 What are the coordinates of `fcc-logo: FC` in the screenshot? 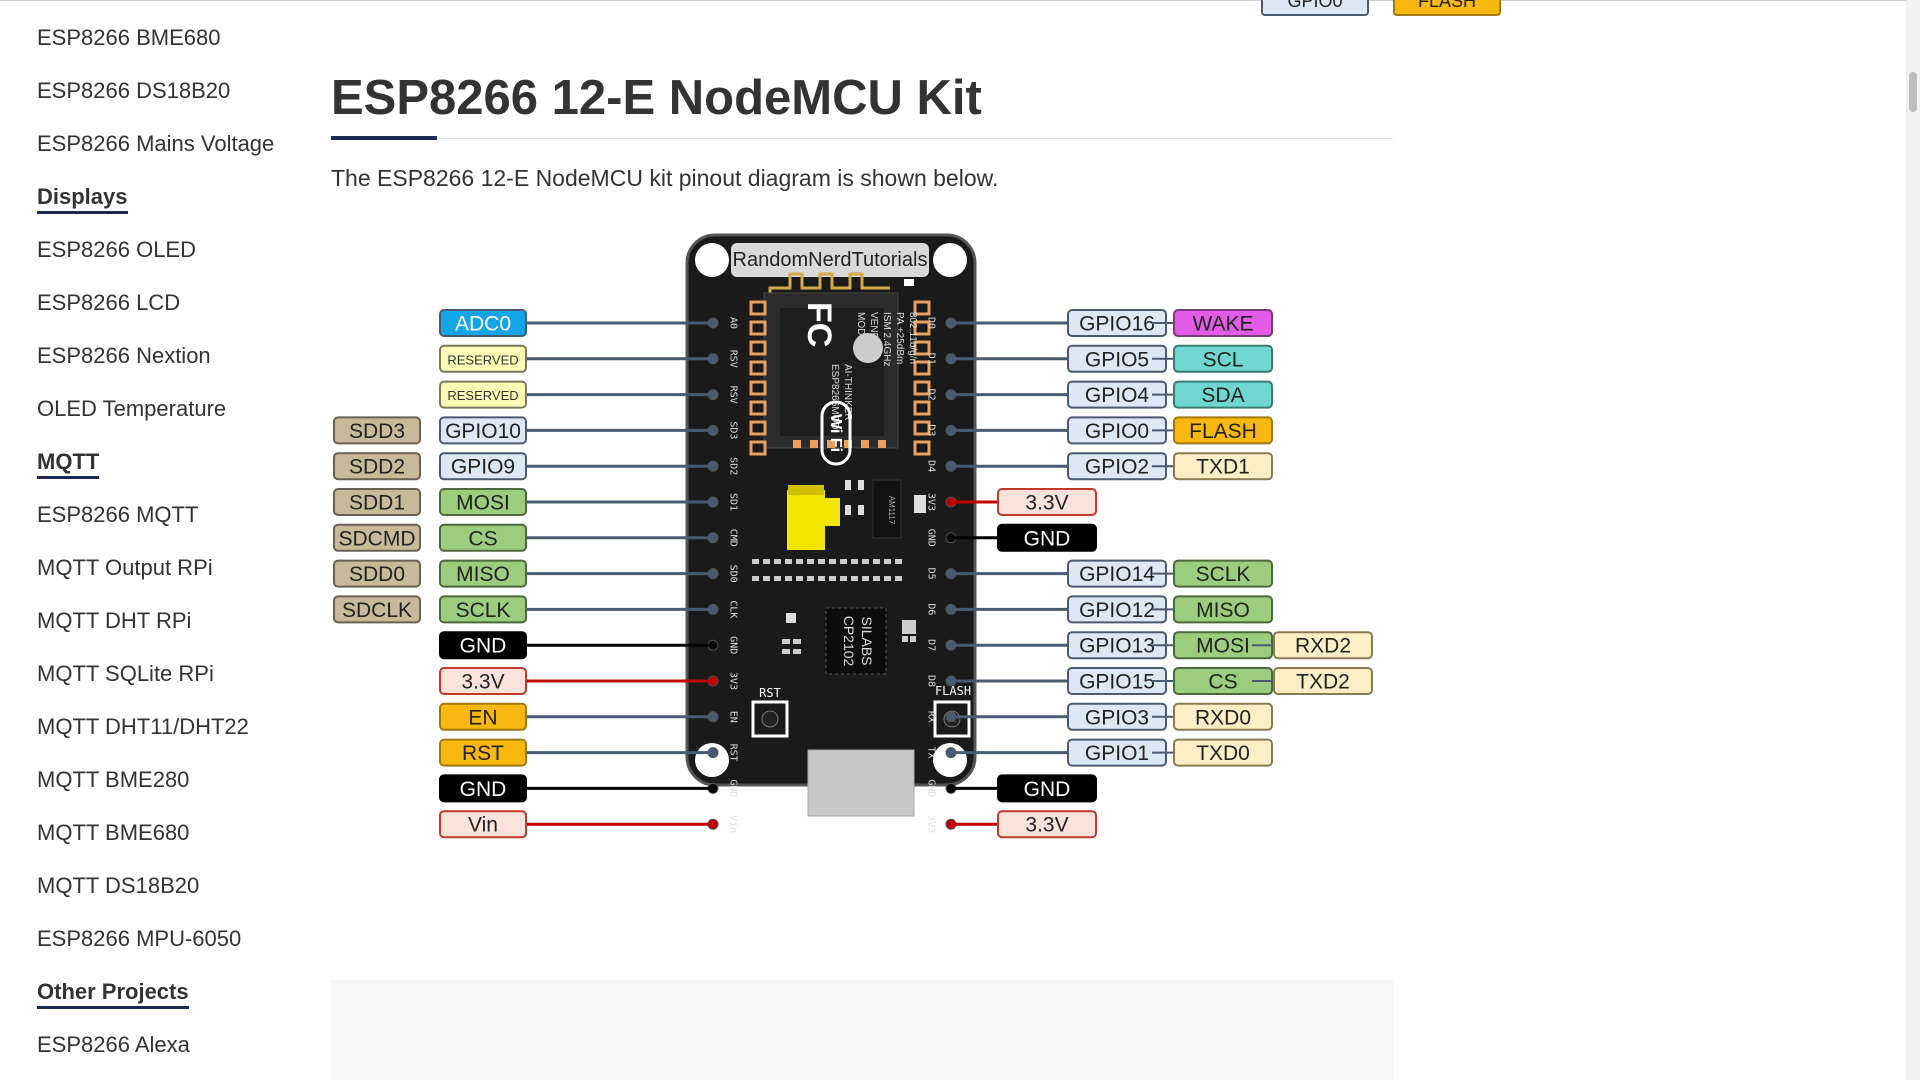 It's located at (819, 324).